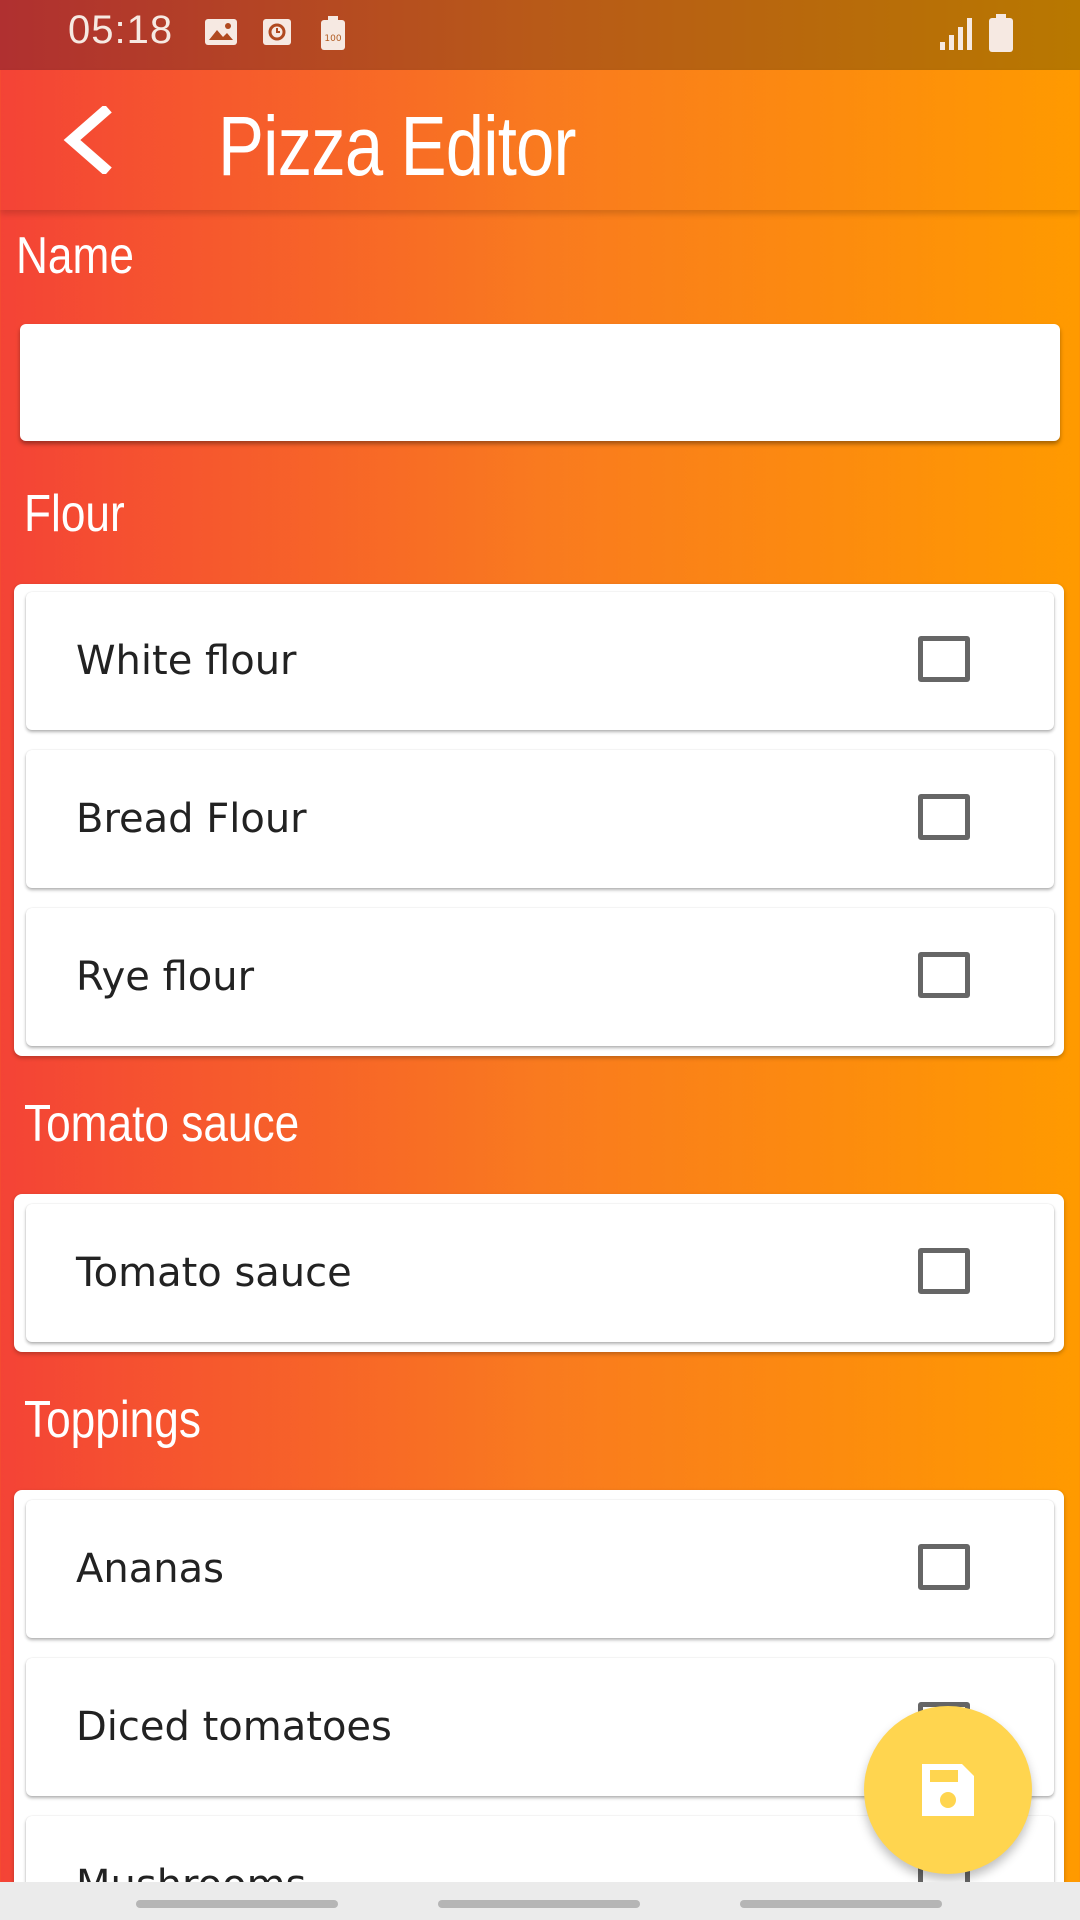 The image size is (1080, 1920). Describe the element at coordinates (277, 32) in the screenshot. I see `calendar-notification-icon` at that location.